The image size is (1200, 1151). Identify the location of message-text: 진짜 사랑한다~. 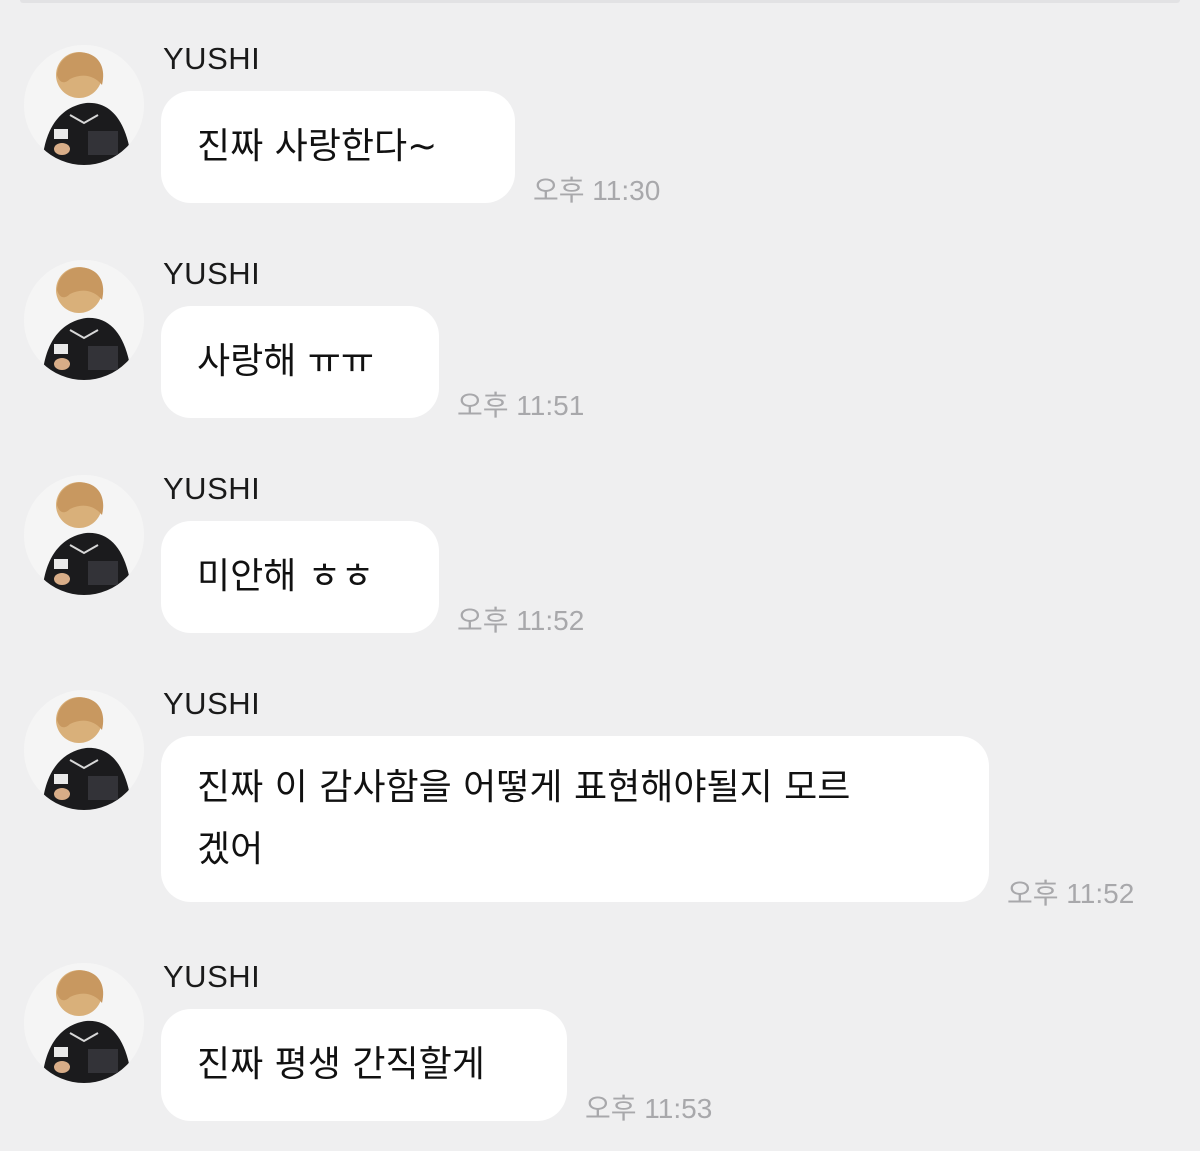
(317, 146).